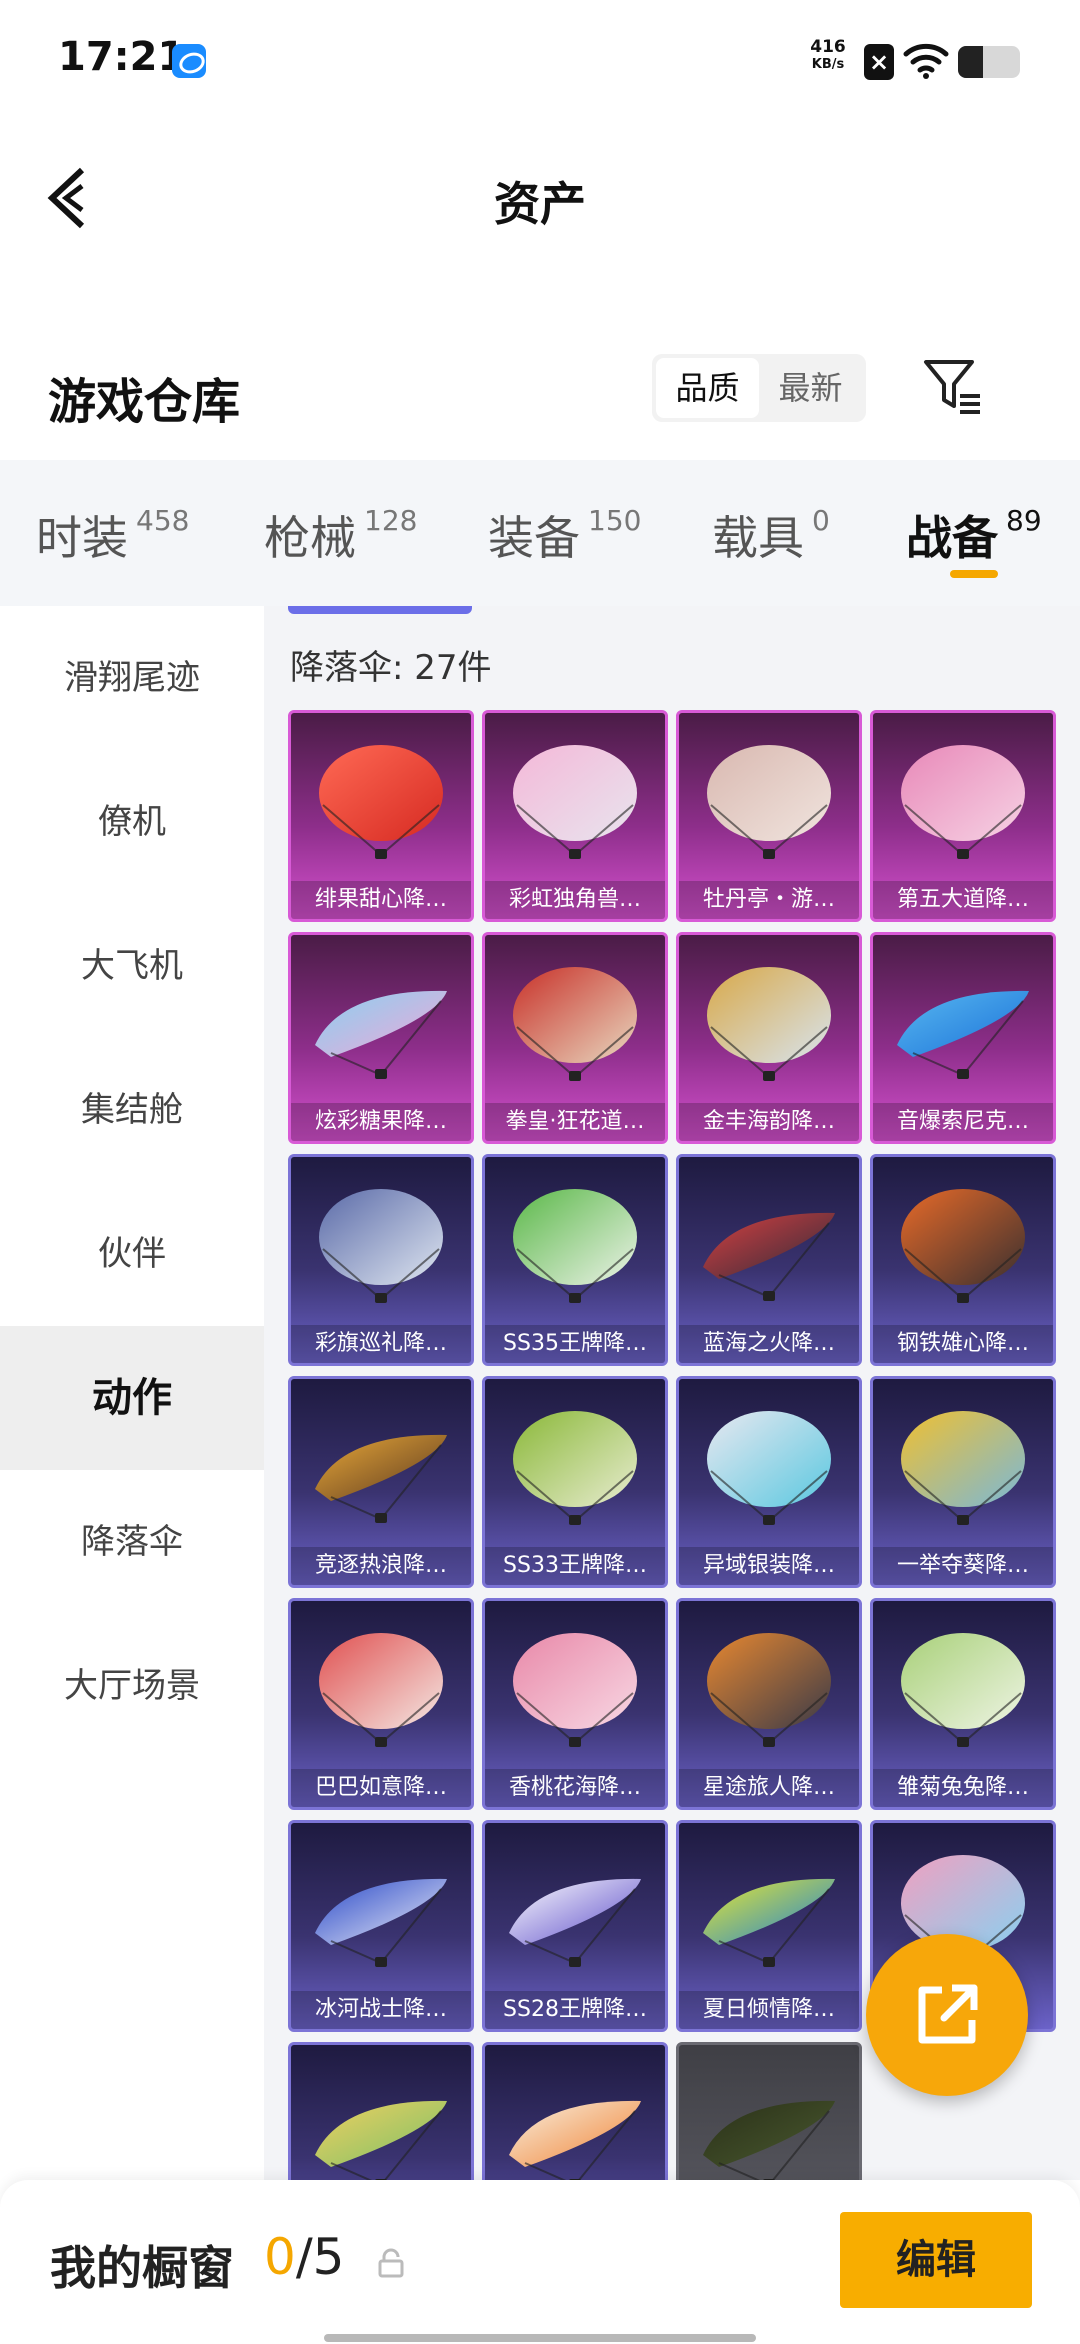  What do you see at coordinates (615, 520) in the screenshot?
I see `tab-count: 150` at bounding box center [615, 520].